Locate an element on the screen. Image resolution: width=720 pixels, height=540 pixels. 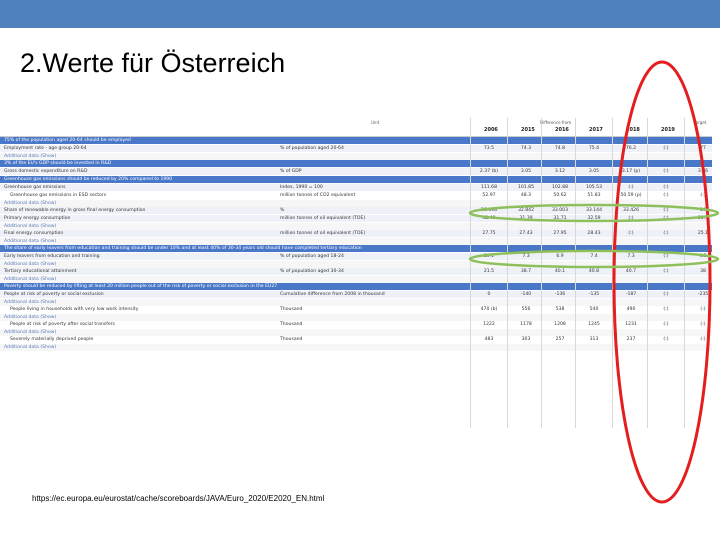
value-cell: 31.39 is located at coordinates (526, 218).